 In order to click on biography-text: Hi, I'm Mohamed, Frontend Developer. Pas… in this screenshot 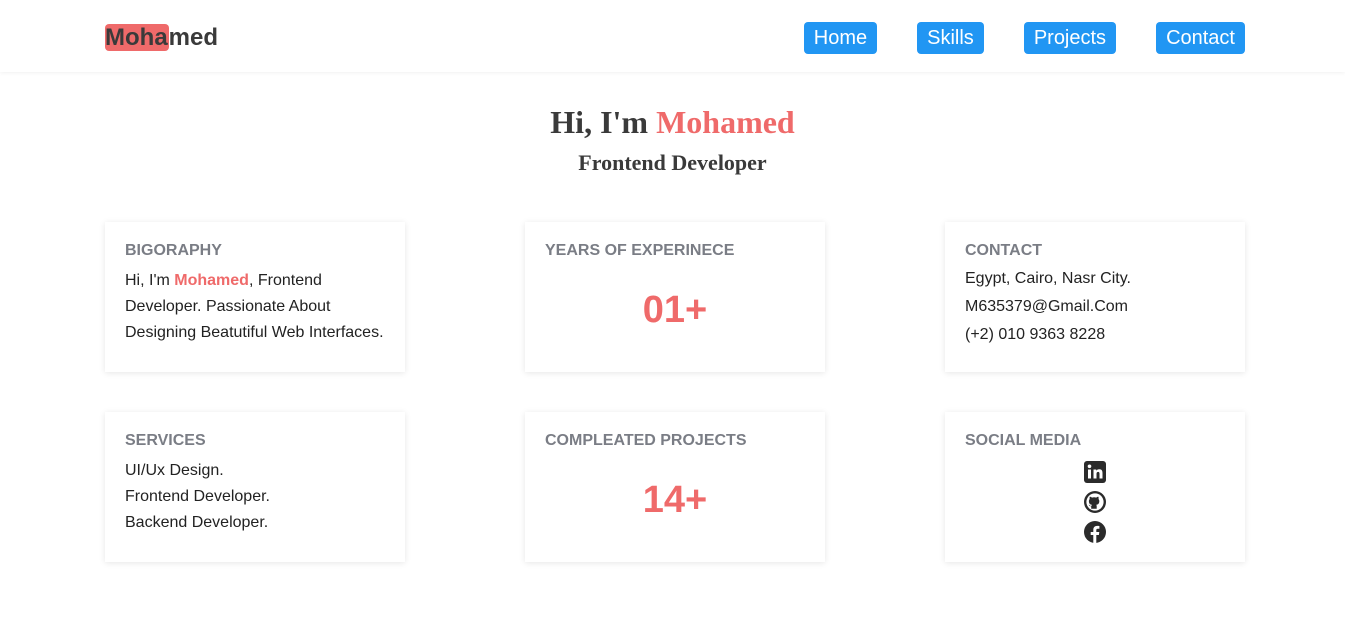, I will do `click(255, 307)`.